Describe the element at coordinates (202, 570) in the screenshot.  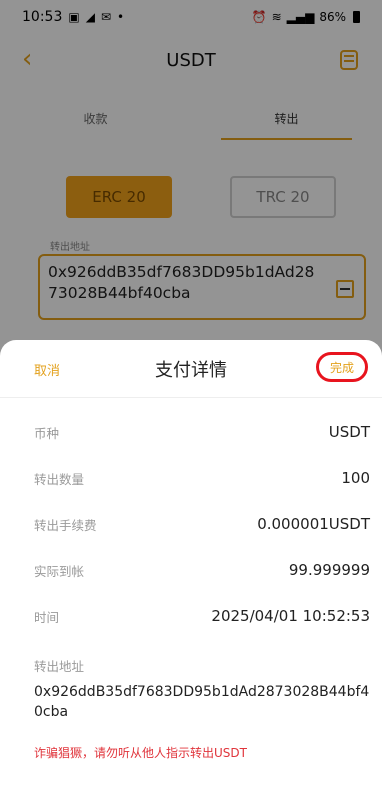
I see `detail-row-received: 实际到帐 99.999999` at that location.